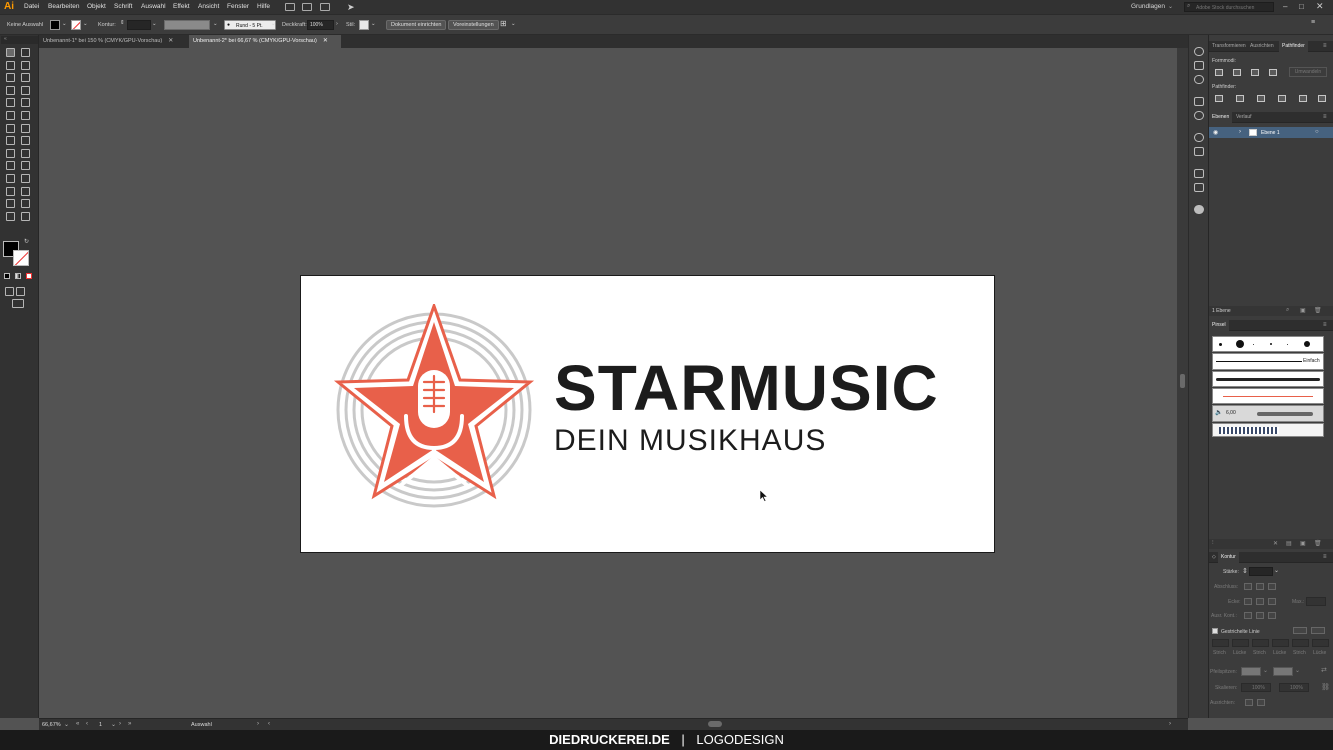 The width and height of the screenshot is (1333, 750). Describe the element at coordinates (1283, 671) in the screenshot. I see `end-arrowhead-select` at that location.